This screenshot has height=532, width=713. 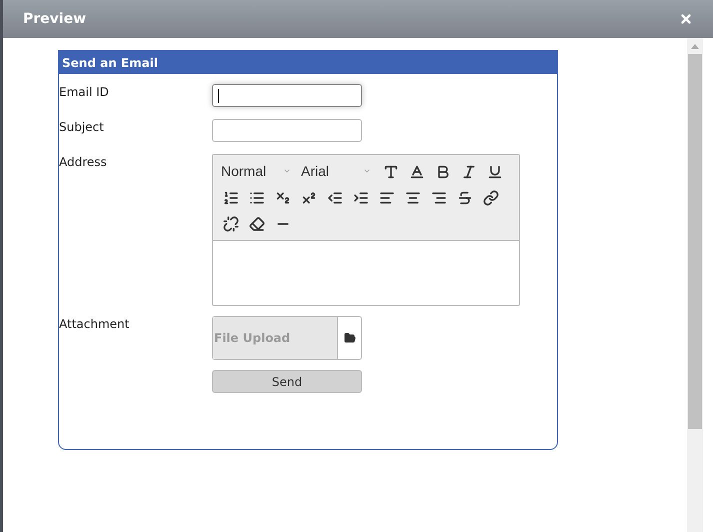 I want to click on field-label: Email ID, so click(x=84, y=92).